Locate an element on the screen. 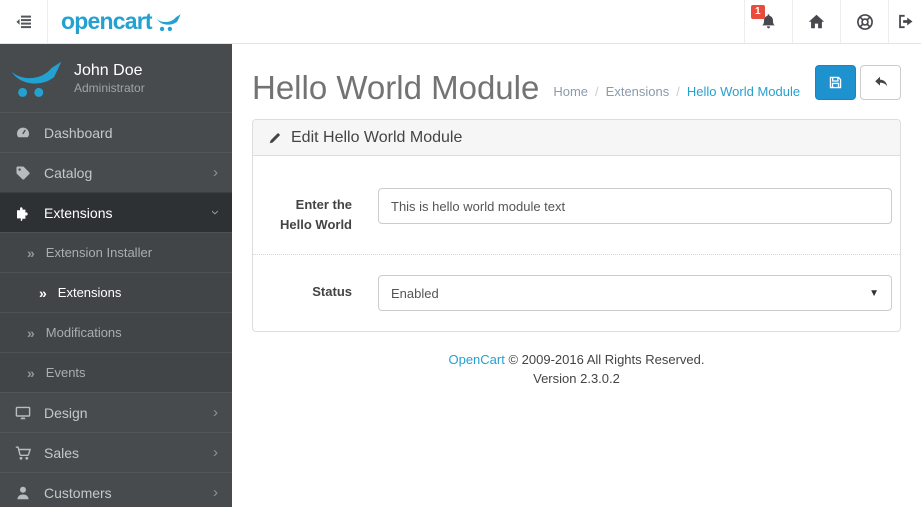 The height and width of the screenshot is (507, 921). breadcrumb-current: Hello World Module is located at coordinates (743, 91).